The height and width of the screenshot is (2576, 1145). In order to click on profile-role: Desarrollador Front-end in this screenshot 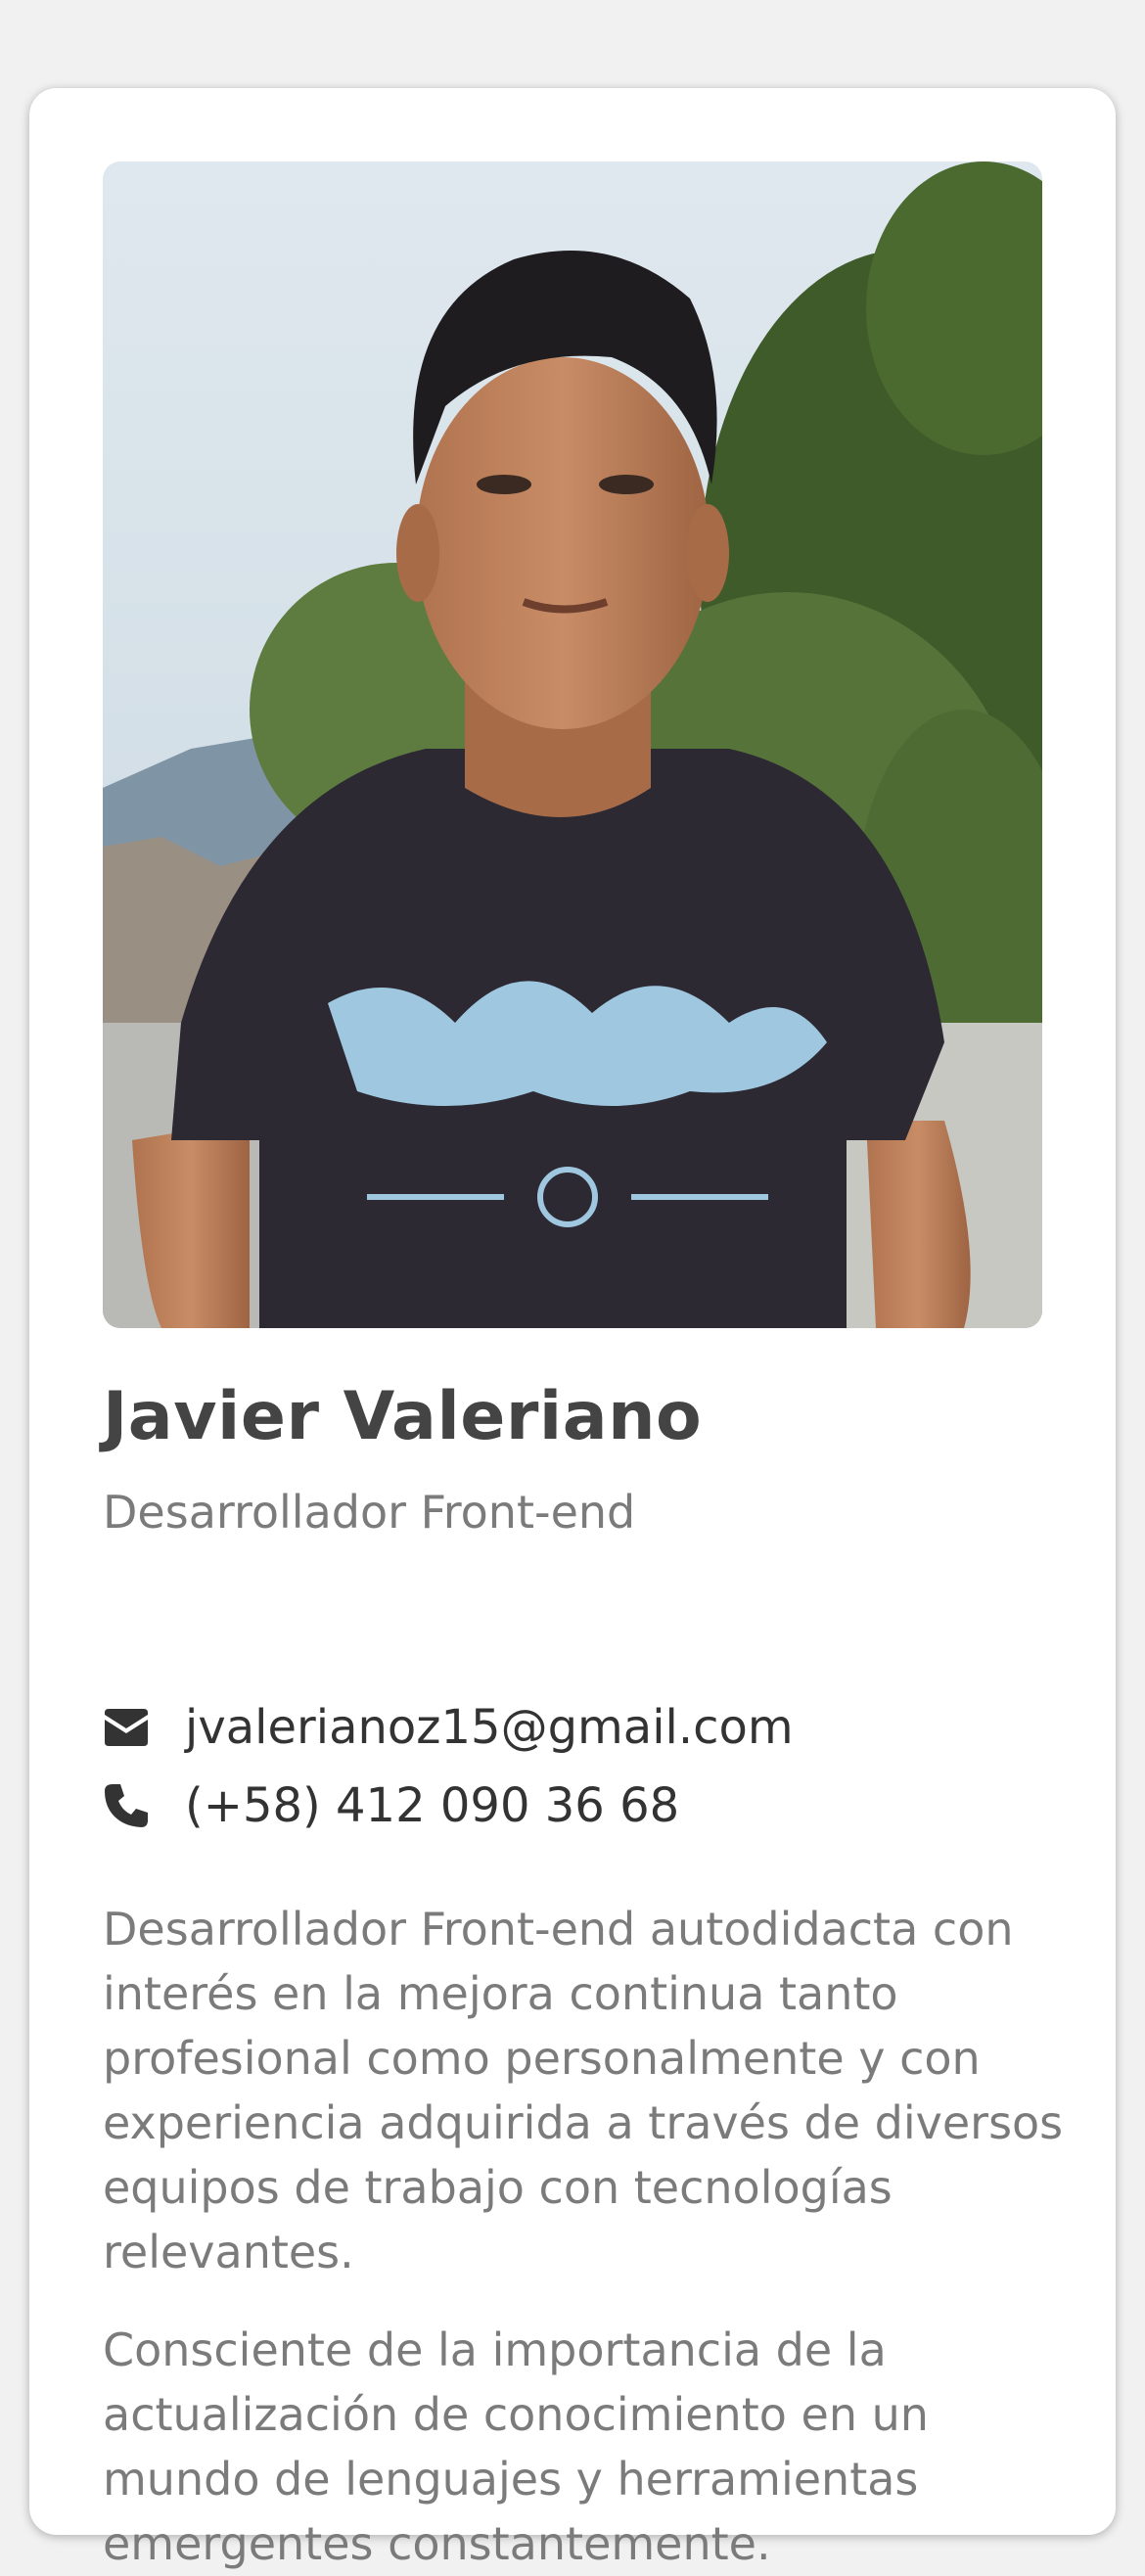, I will do `click(369, 1512)`.